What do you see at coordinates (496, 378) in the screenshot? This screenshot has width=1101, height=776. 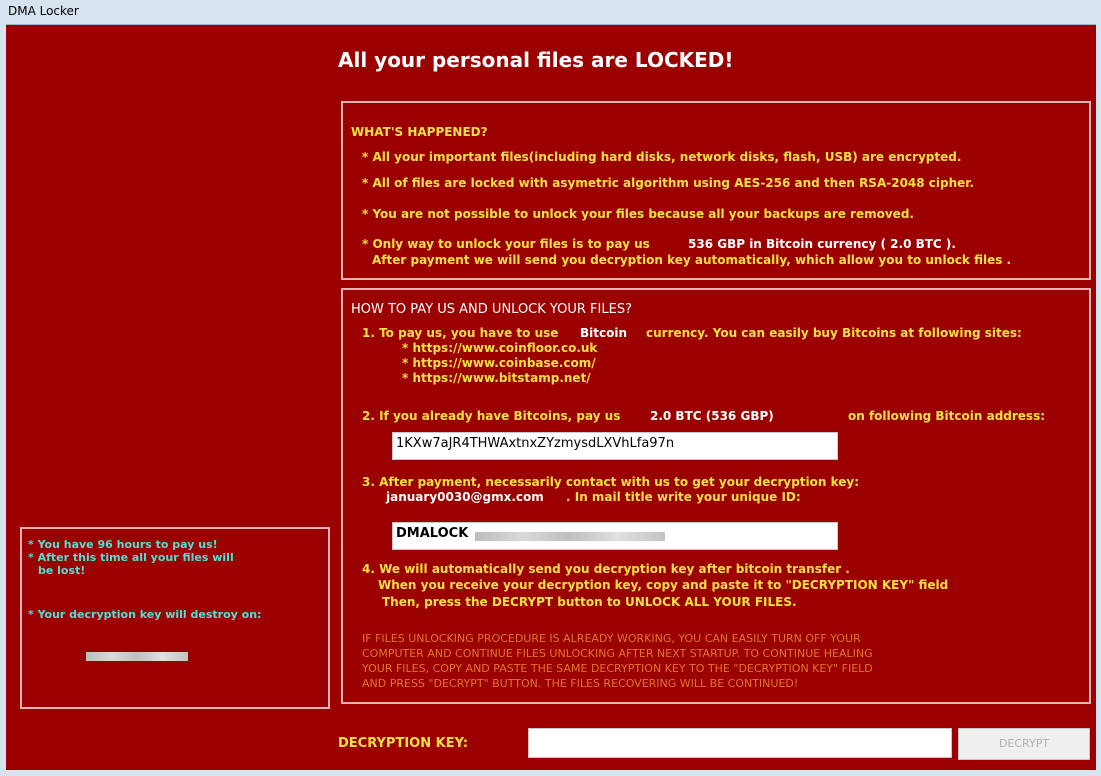 I see `site-link-bitstamp: * https://www.bitstamp.net/` at bounding box center [496, 378].